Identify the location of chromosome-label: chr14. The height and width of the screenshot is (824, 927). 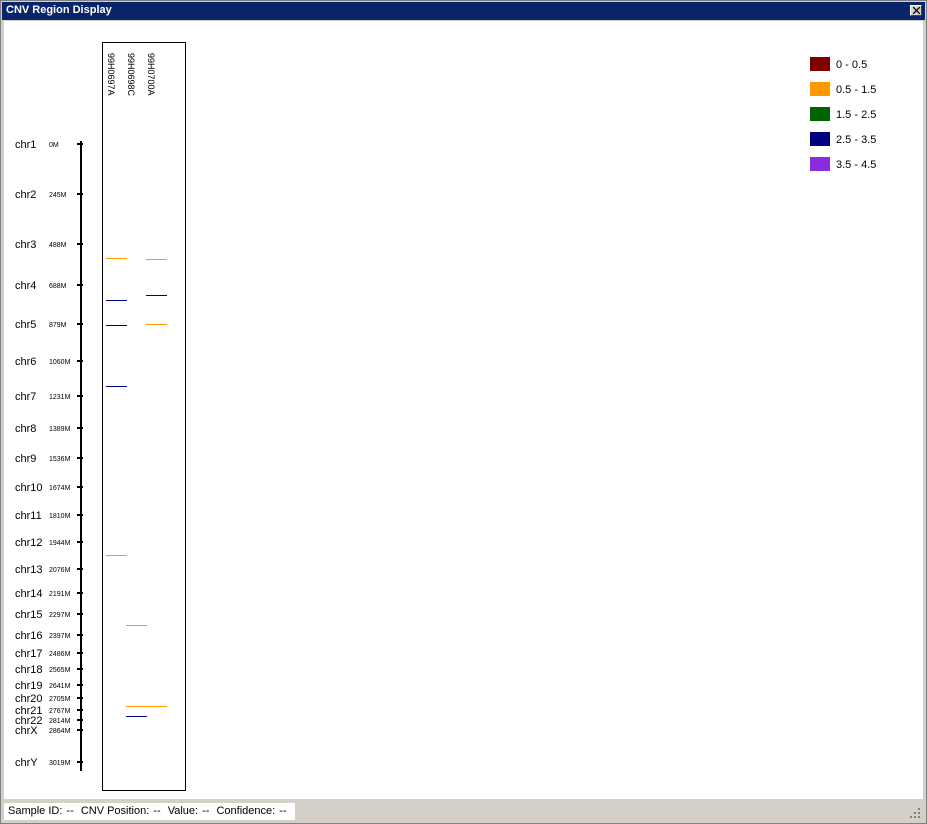
(29, 594).